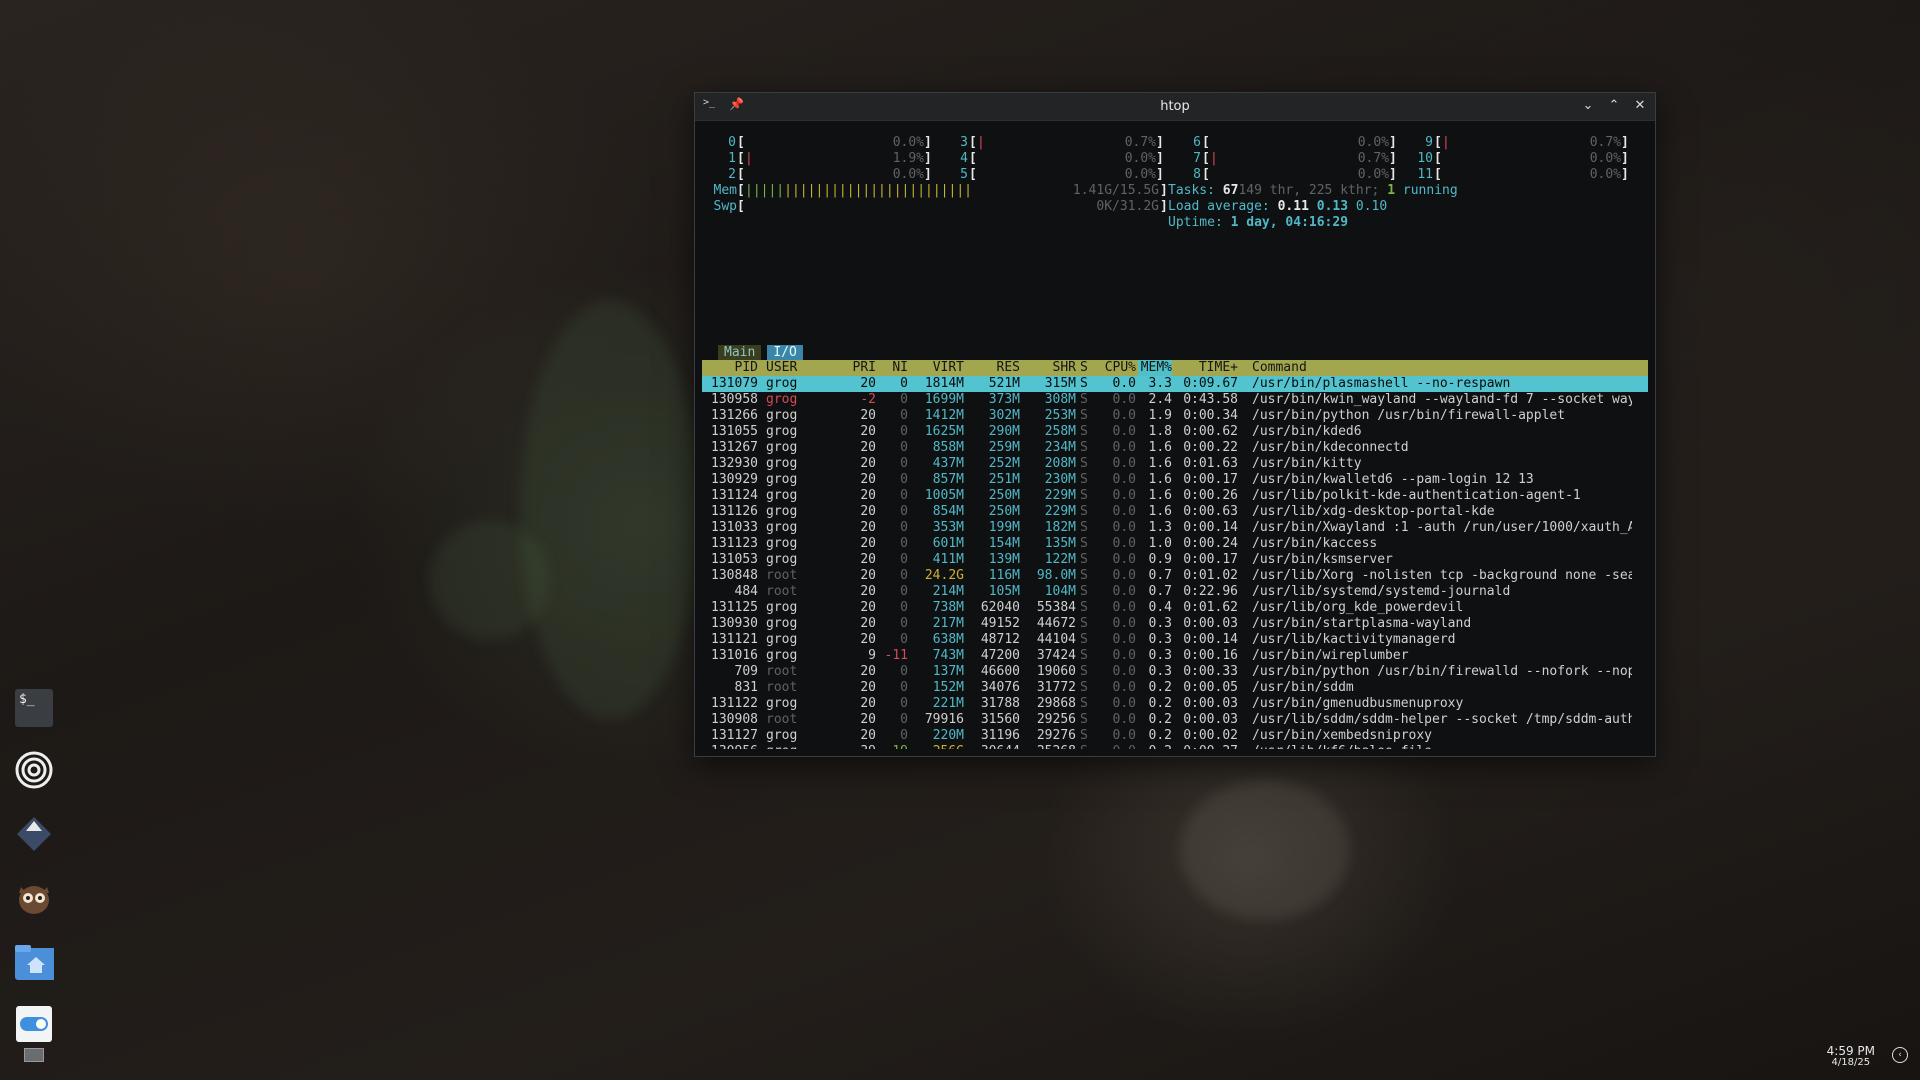 Image resolution: width=1920 pixels, height=1080 pixels. Describe the element at coordinates (734, 495) in the screenshot. I see `cell-pid: 131124` at that location.